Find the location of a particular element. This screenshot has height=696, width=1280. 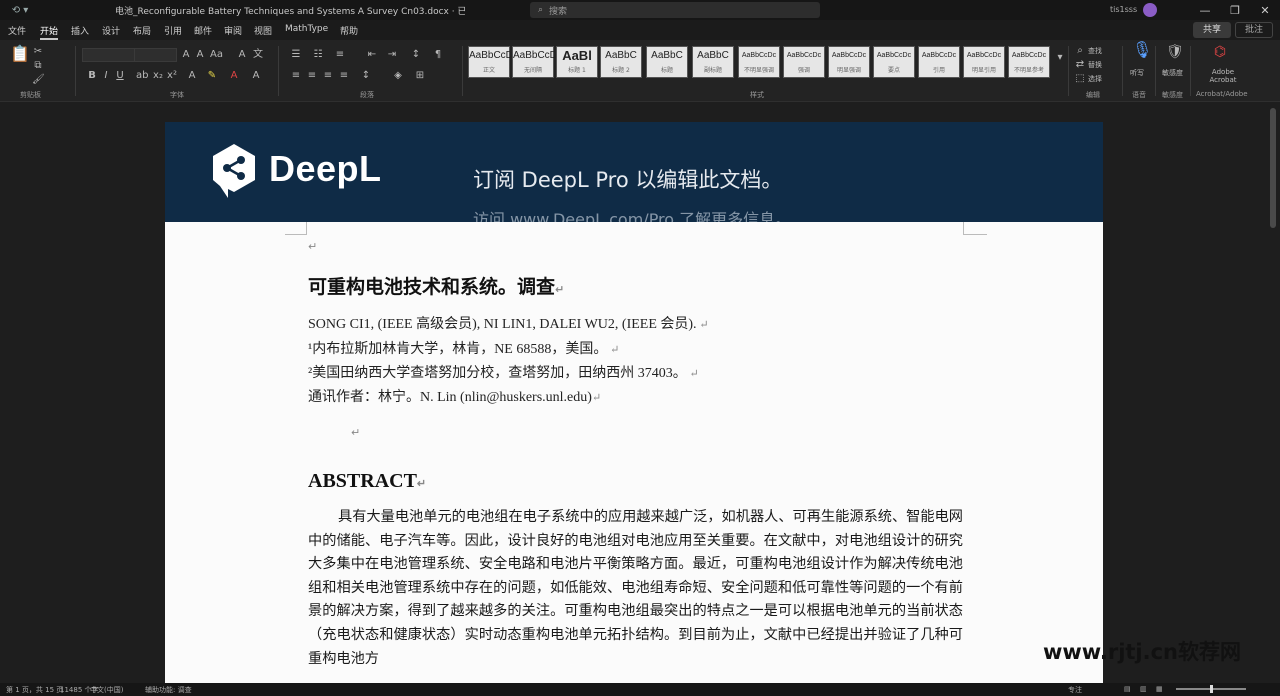

tab-review: 审阅 is located at coordinates (233, 30).